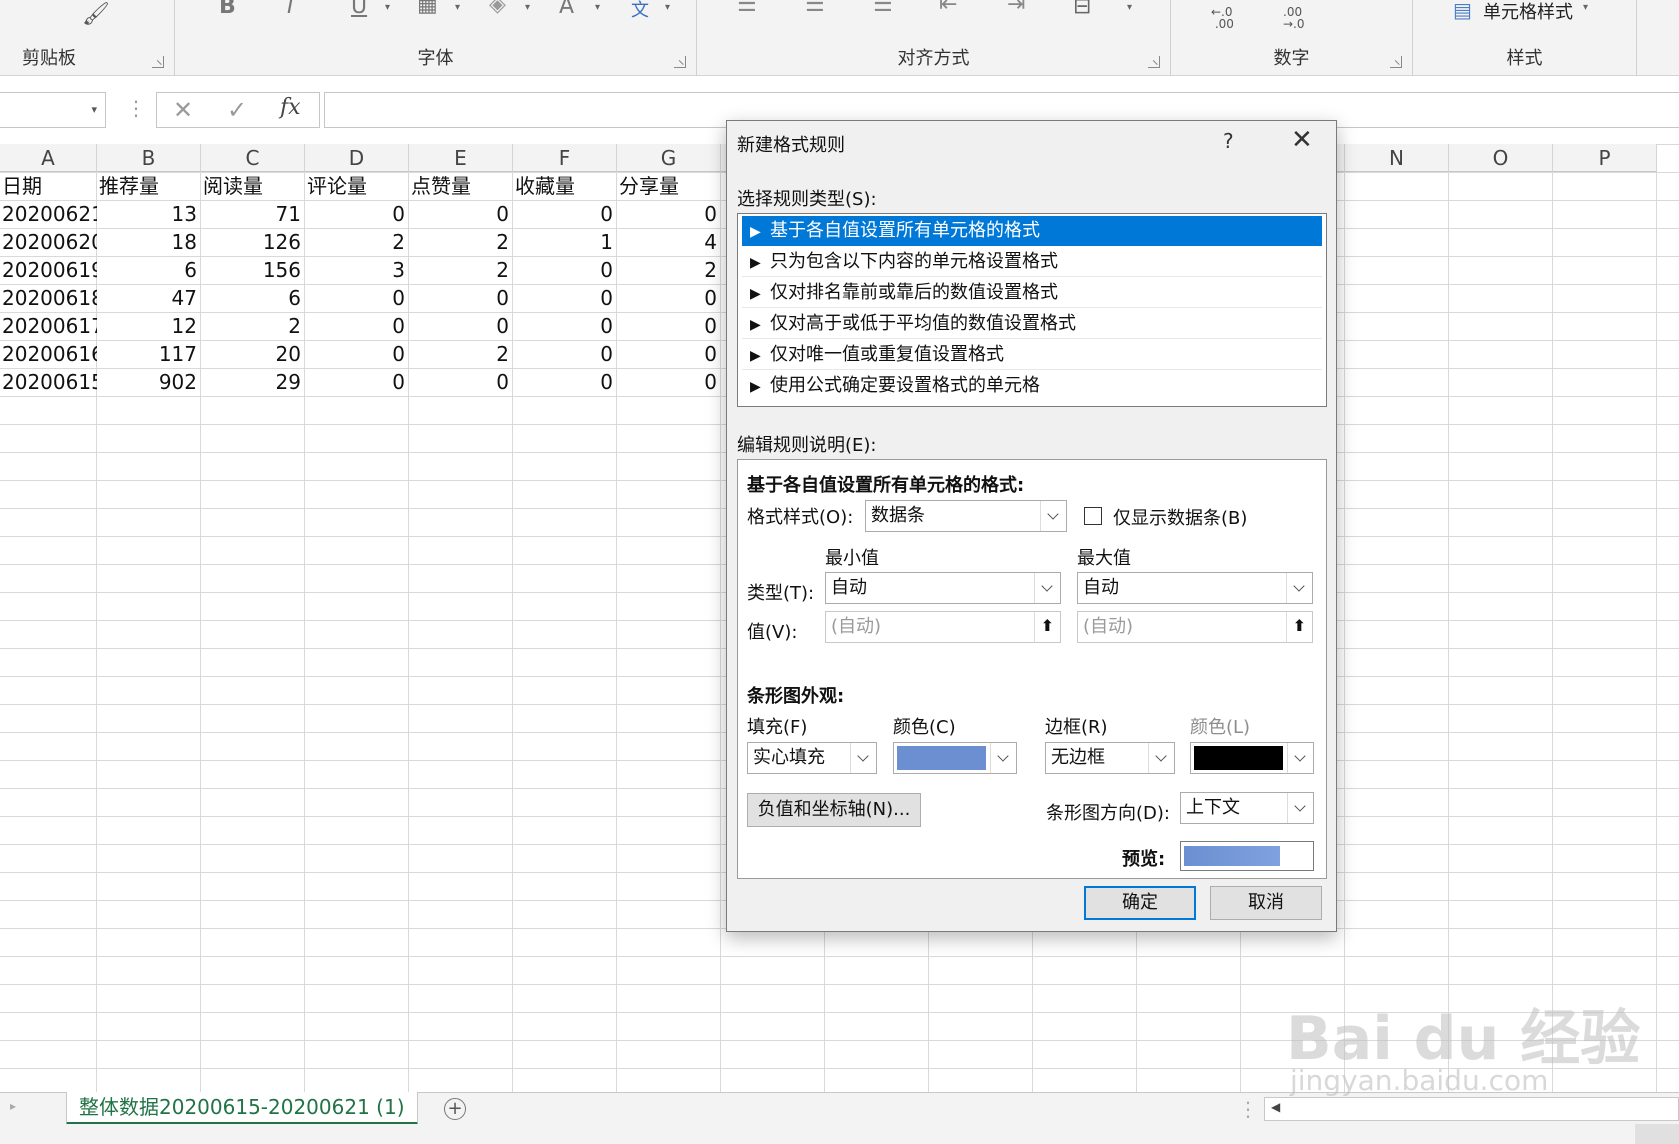 This screenshot has height=1144, width=1679. I want to click on increase-decimal-icon: ←.0 .00, so click(1222, 18).